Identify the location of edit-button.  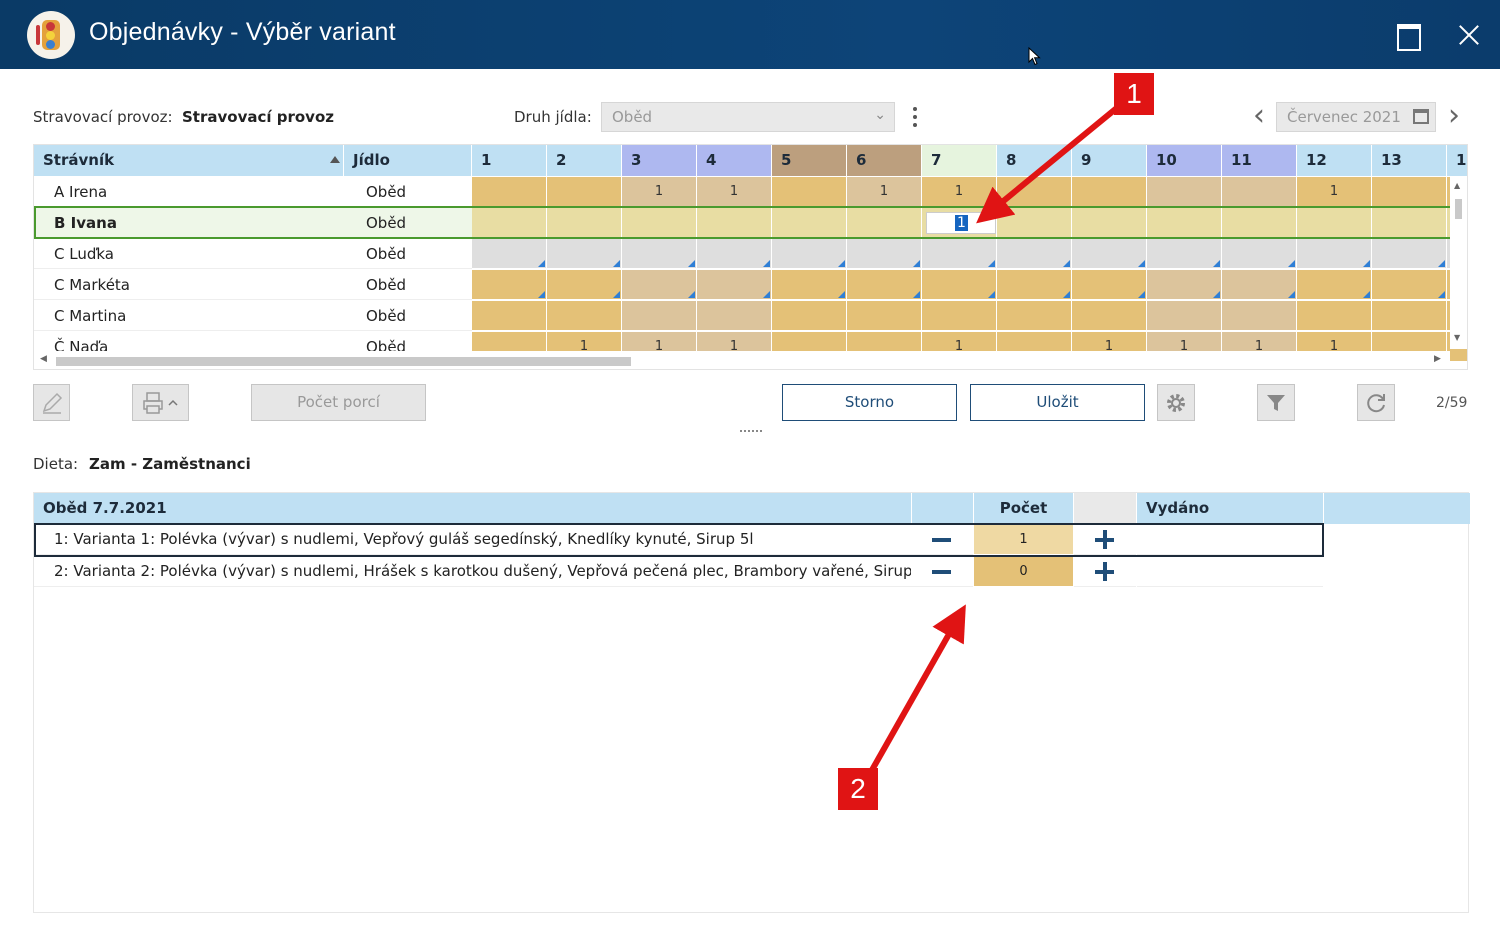
(51, 402).